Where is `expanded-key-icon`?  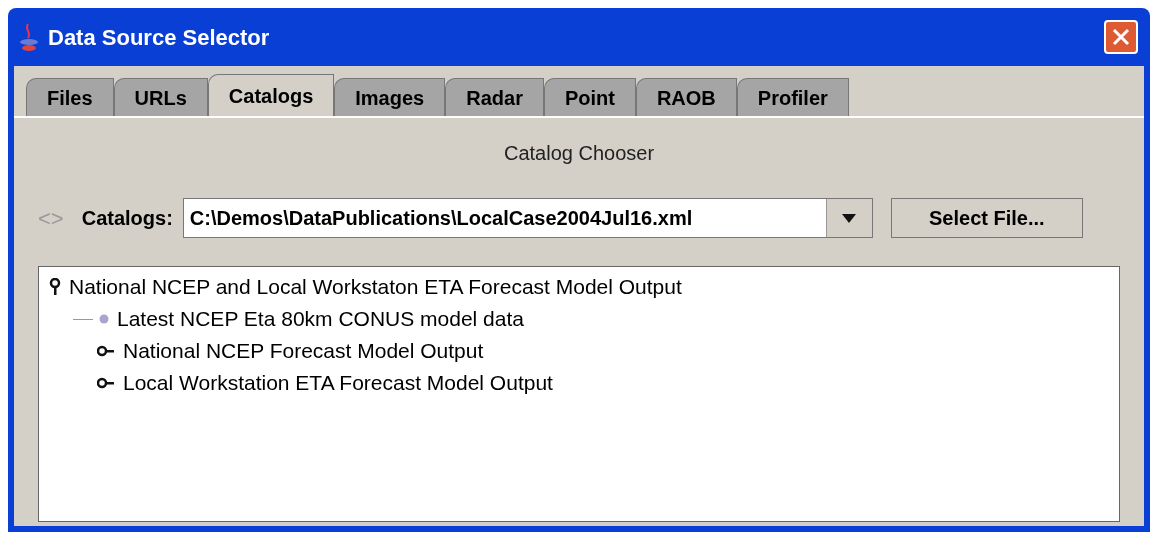 expanded-key-icon is located at coordinates (55, 287).